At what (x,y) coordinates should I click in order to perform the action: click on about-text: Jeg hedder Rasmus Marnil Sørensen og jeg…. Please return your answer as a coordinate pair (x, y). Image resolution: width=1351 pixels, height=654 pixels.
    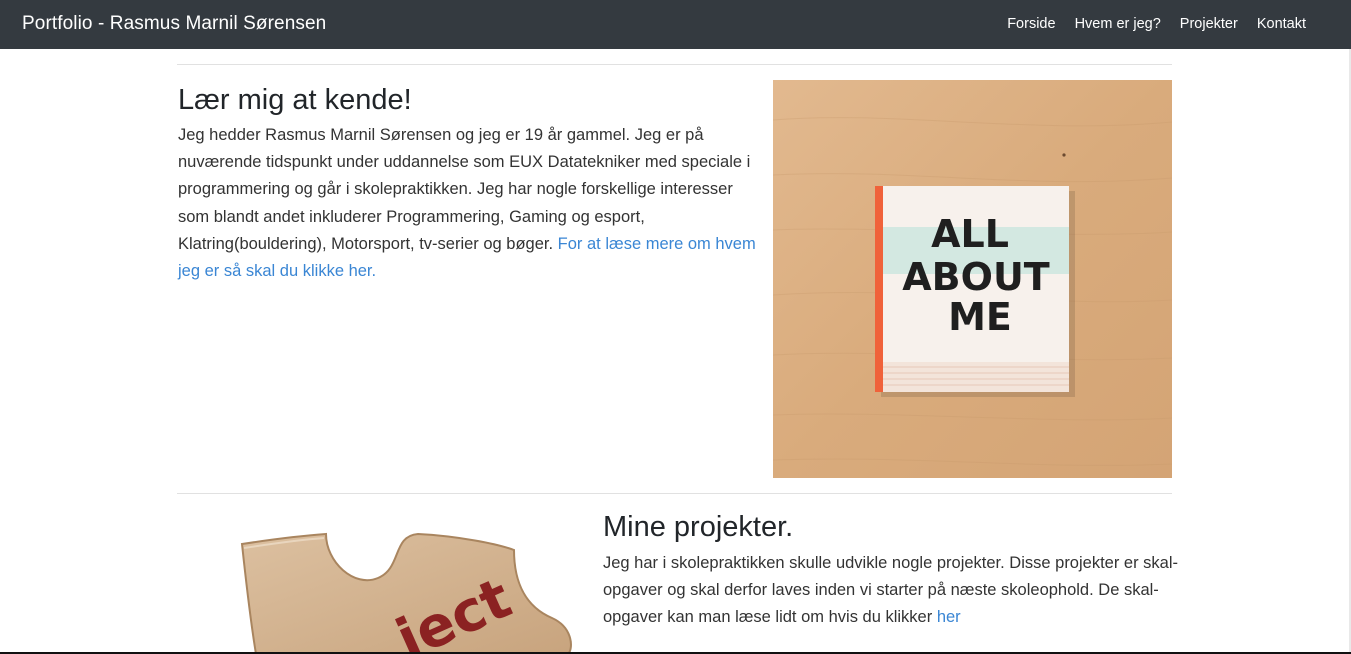
    Looking at the image, I should click on (468, 203).